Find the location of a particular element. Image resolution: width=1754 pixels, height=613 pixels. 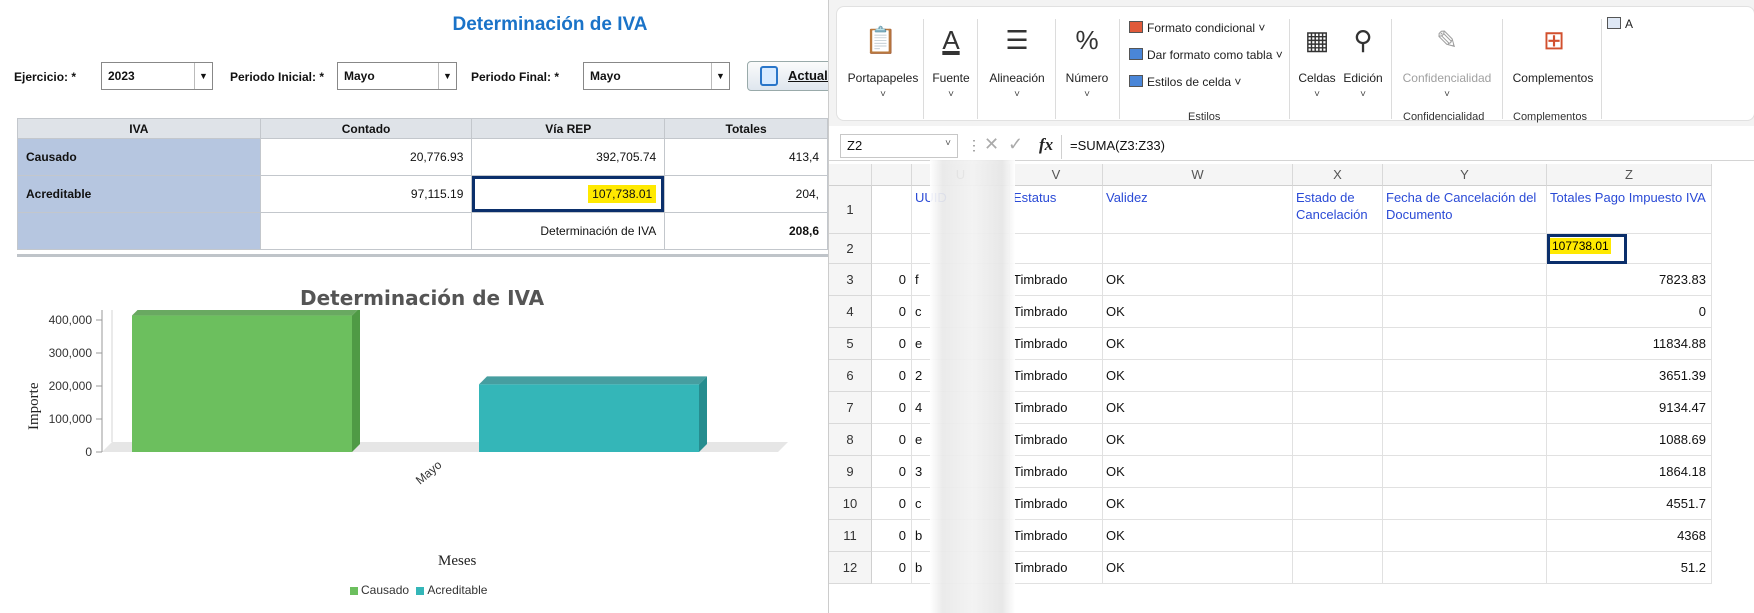

row-header: 7 is located at coordinates (850, 408).